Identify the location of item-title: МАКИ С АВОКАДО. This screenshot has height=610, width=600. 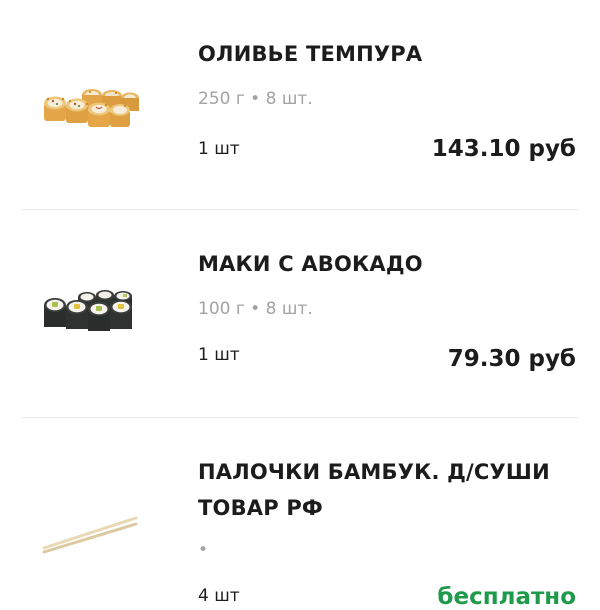
(310, 264).